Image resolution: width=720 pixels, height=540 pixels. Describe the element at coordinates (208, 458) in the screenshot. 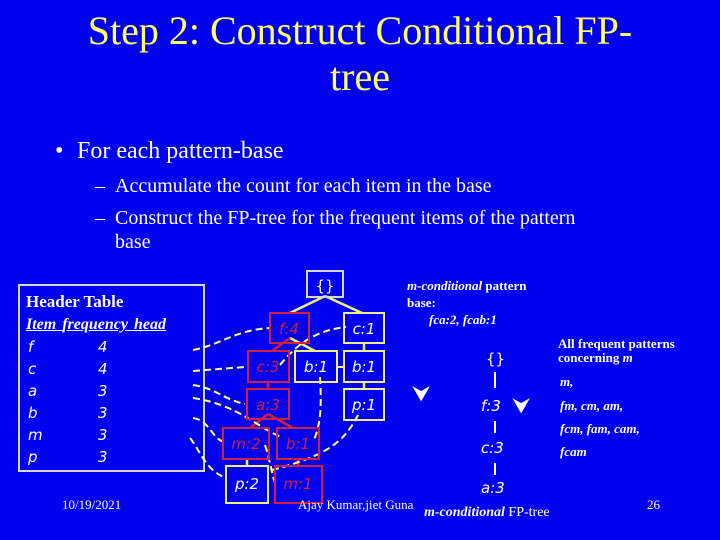

I see `link-p` at that location.